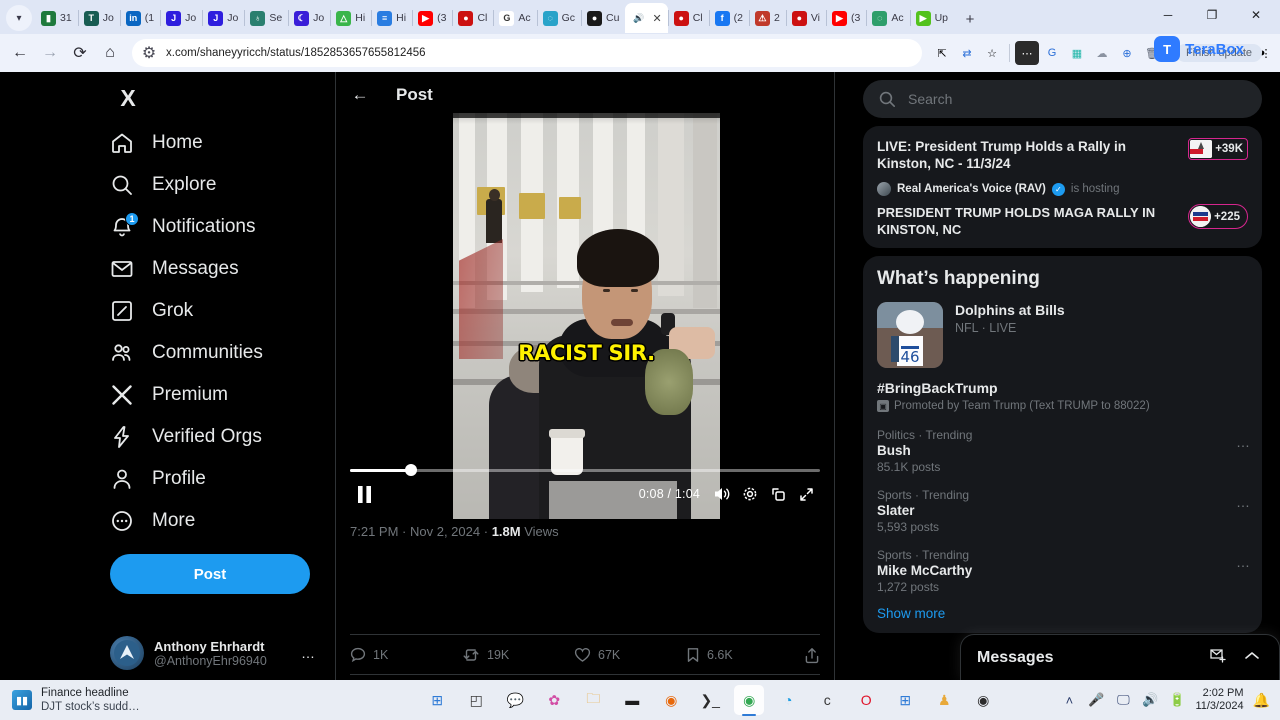  What do you see at coordinates (554, 700) in the screenshot?
I see `taskbar-copilot-icon: ✿` at bounding box center [554, 700].